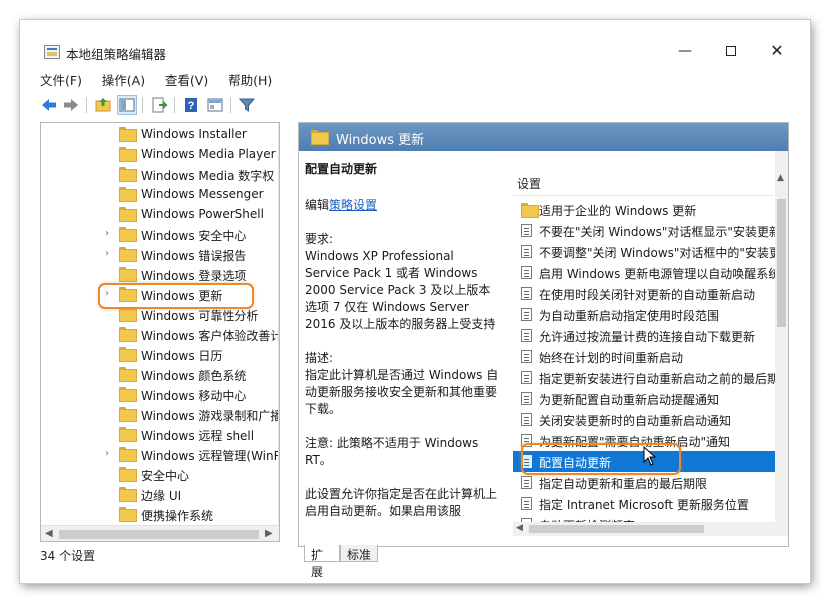 The image size is (830, 603). Describe the element at coordinates (781, 341) in the screenshot. I see `settings-vertical-scrollbar: ▲` at that location.